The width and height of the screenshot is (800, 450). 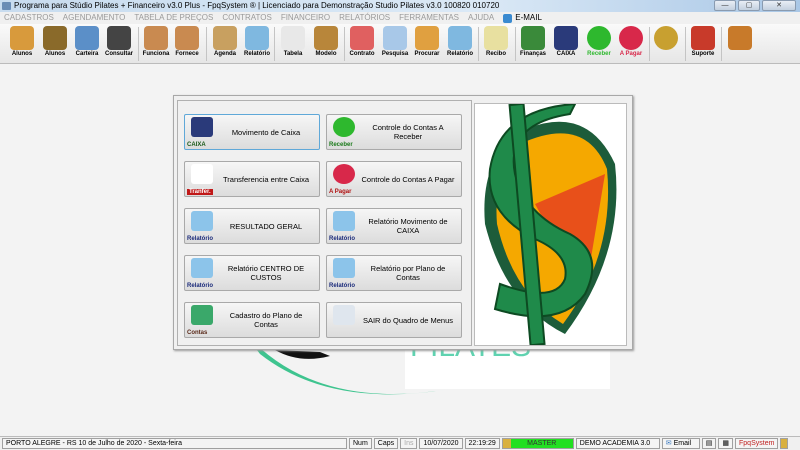 What do you see at coordinates (118, 54) in the screenshot?
I see `toolbar-label: Consultar` at bounding box center [118, 54].